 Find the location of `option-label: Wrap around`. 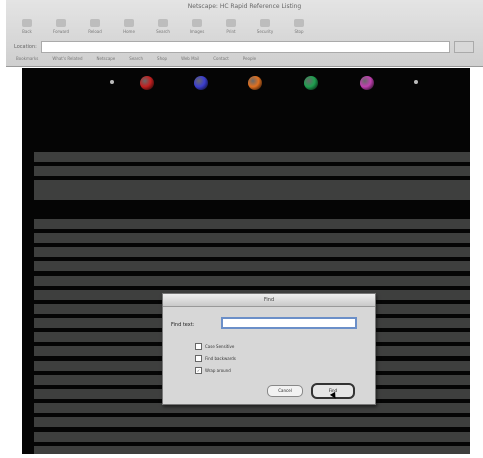

option-label: Wrap around is located at coordinates (218, 370).